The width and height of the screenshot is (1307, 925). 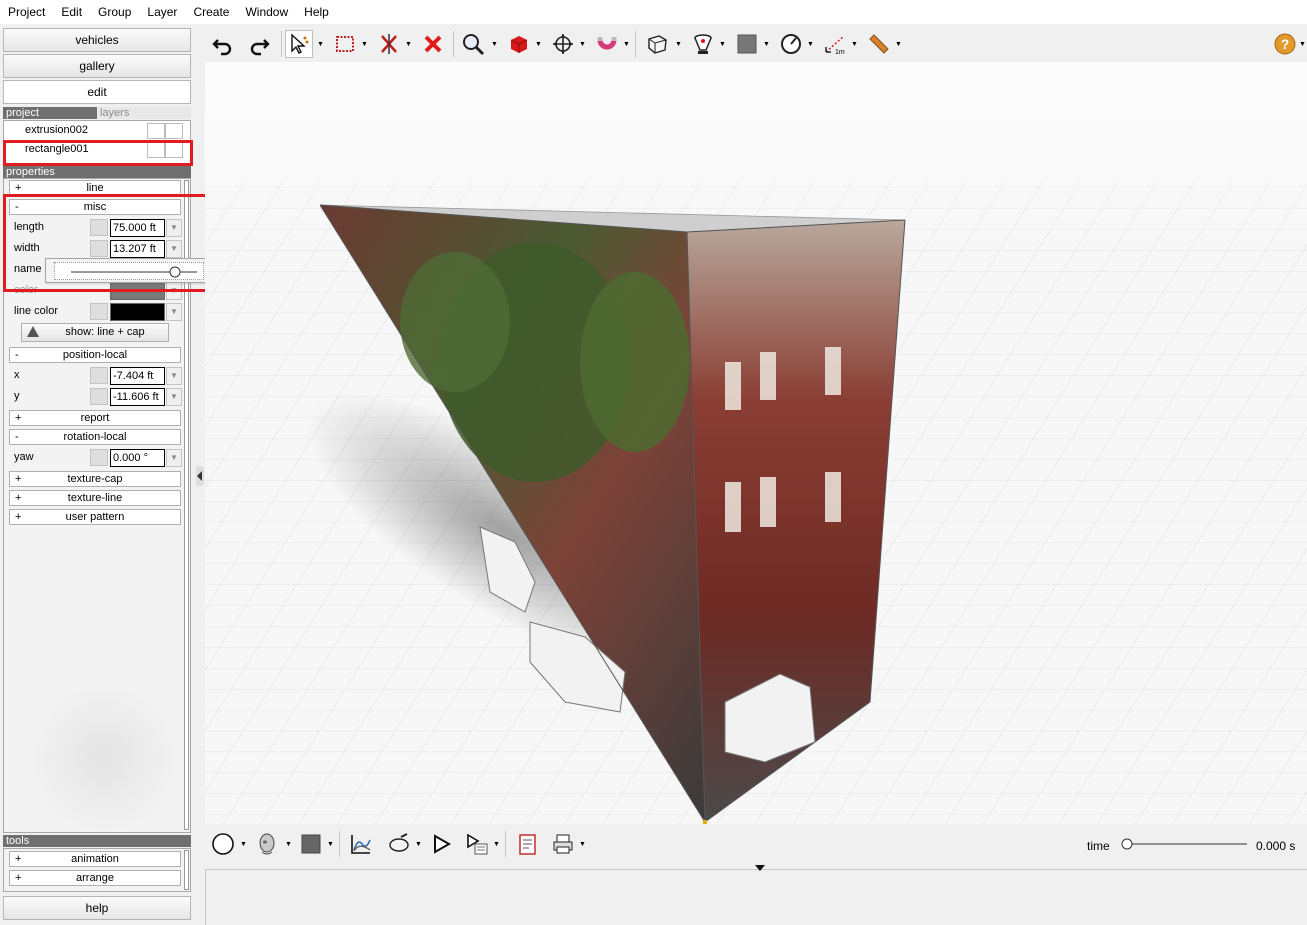 What do you see at coordinates (747, 44) in the screenshot?
I see `square-icon` at bounding box center [747, 44].